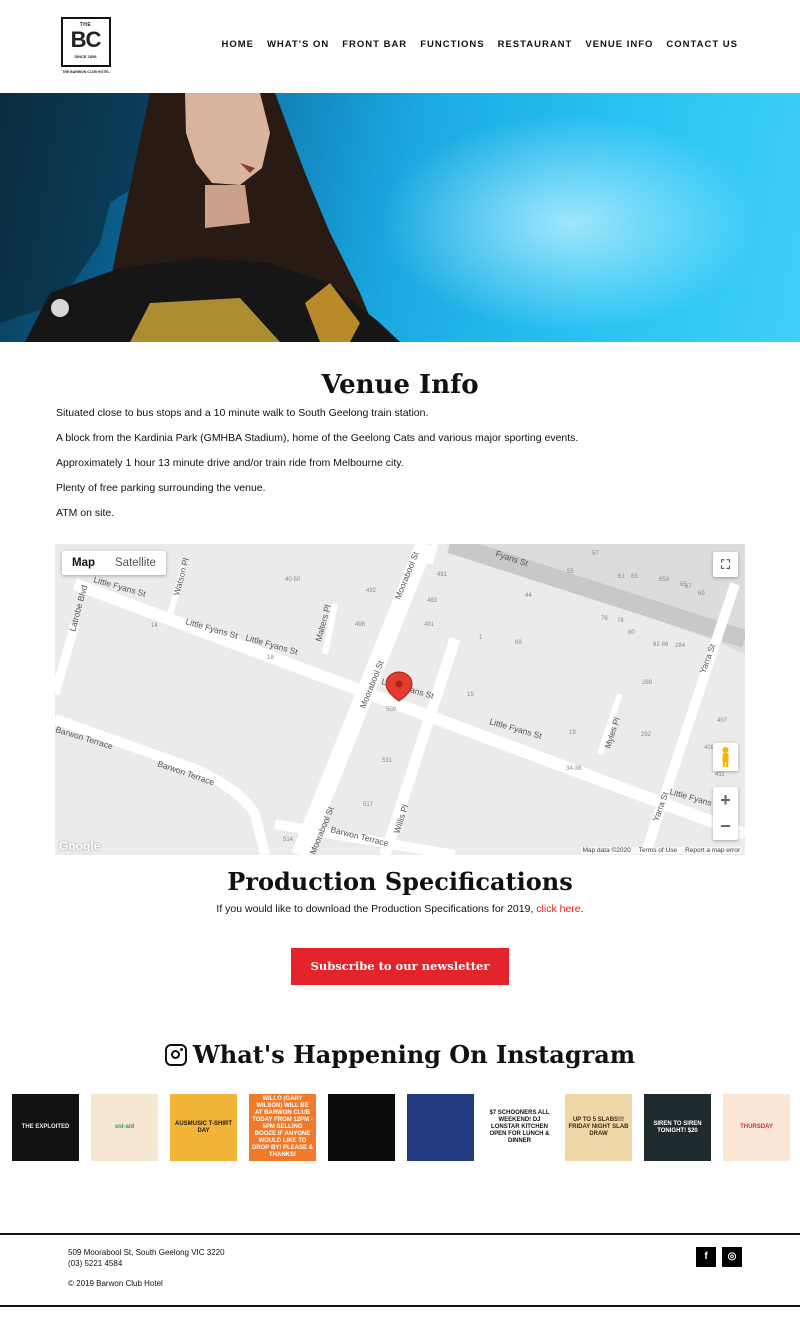  I want to click on map-terms-link: Terms of Use, so click(658, 850).